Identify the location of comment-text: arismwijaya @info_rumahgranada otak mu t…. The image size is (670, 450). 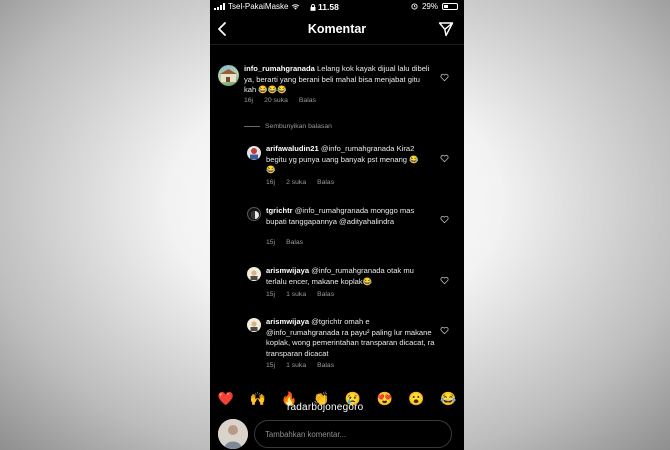
(346, 276).